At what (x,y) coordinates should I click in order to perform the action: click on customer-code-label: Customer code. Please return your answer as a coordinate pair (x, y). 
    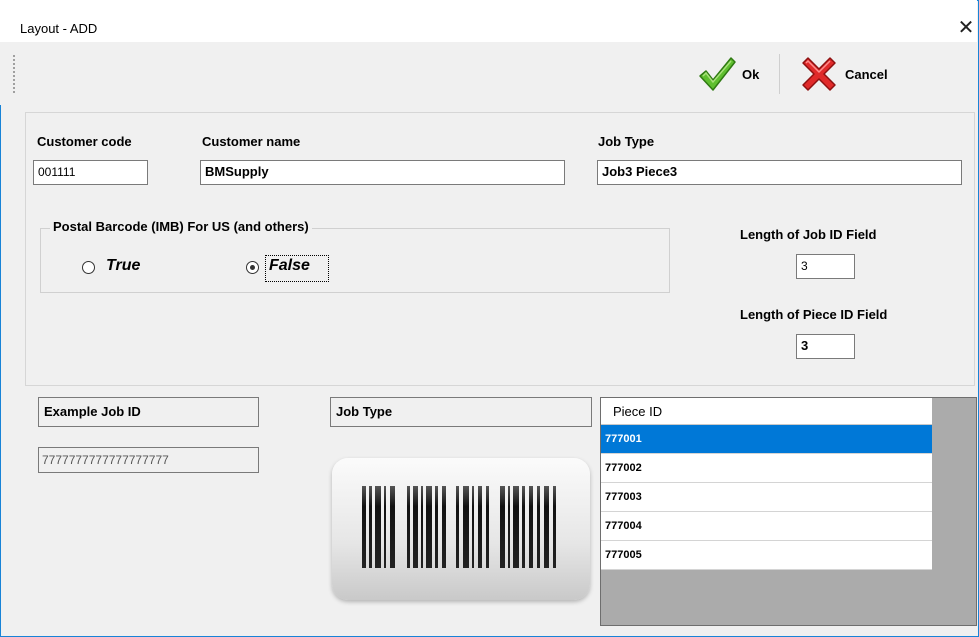
    Looking at the image, I should click on (84, 141).